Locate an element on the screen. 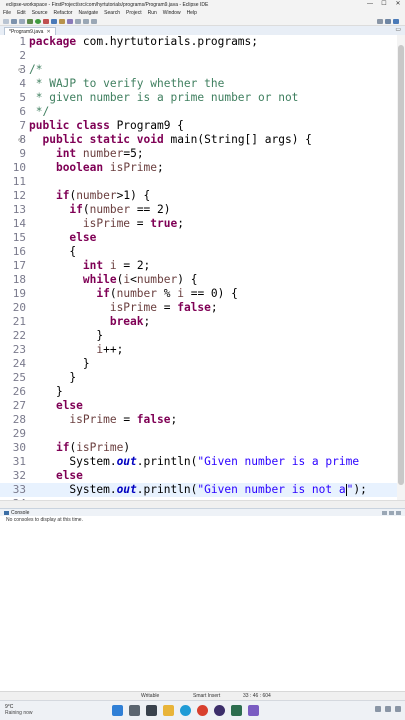 The image size is (405, 720). maximize-editor-icon: ▭ is located at coordinates (398, 30).